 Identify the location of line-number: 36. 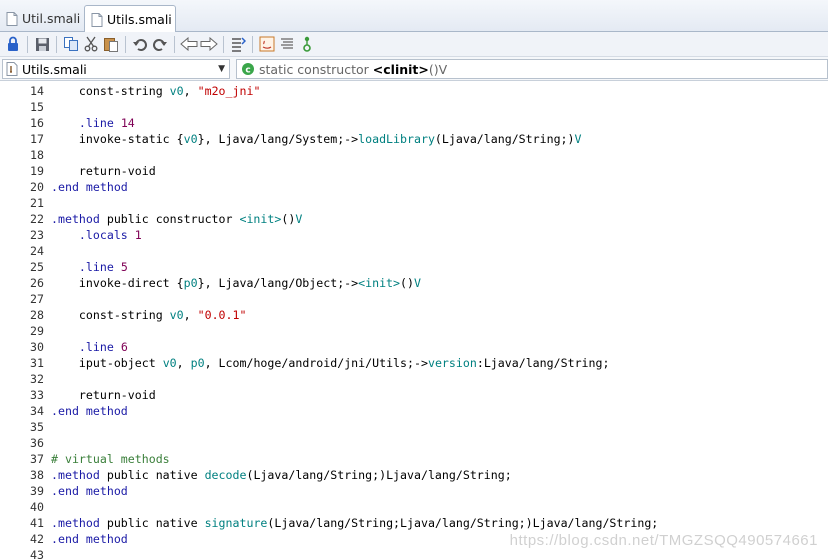
(37, 443).